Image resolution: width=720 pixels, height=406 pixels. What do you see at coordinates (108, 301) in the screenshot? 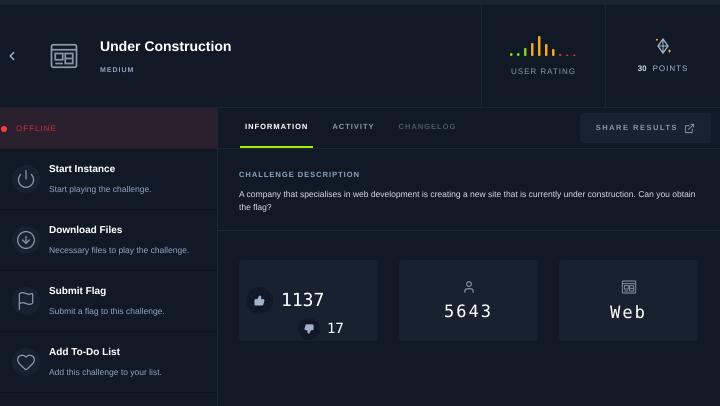
I see `action-item: Submit Flag Submit a flag to this challenge.` at bounding box center [108, 301].